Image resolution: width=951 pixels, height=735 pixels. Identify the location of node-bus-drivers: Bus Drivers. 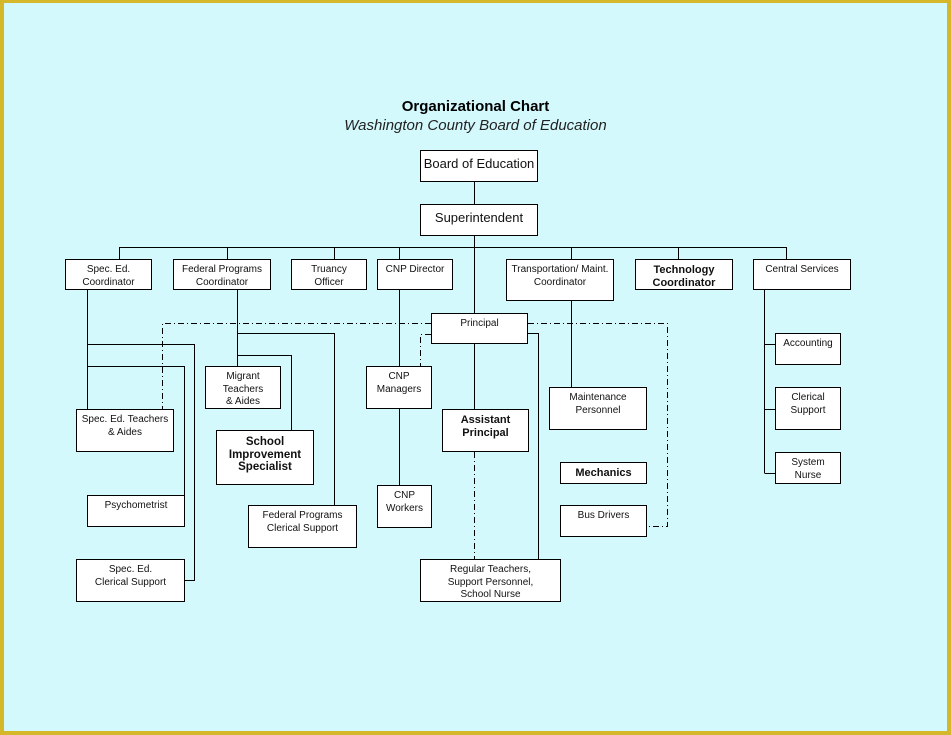
(603, 521).